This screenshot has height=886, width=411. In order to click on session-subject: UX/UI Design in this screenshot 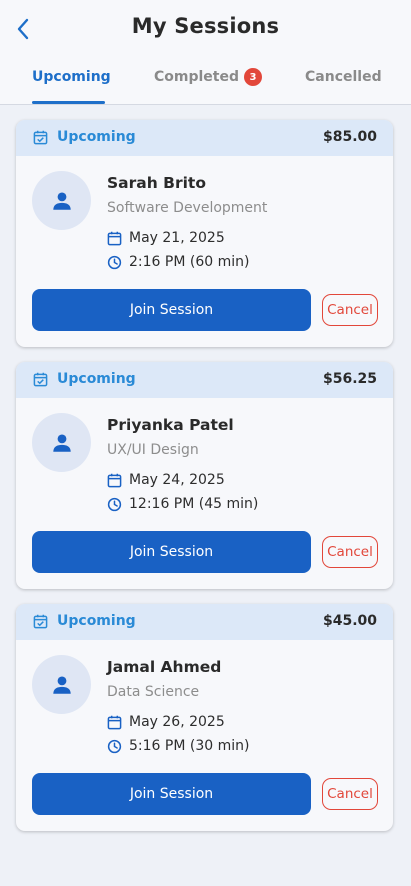, I will do `click(153, 450)`.